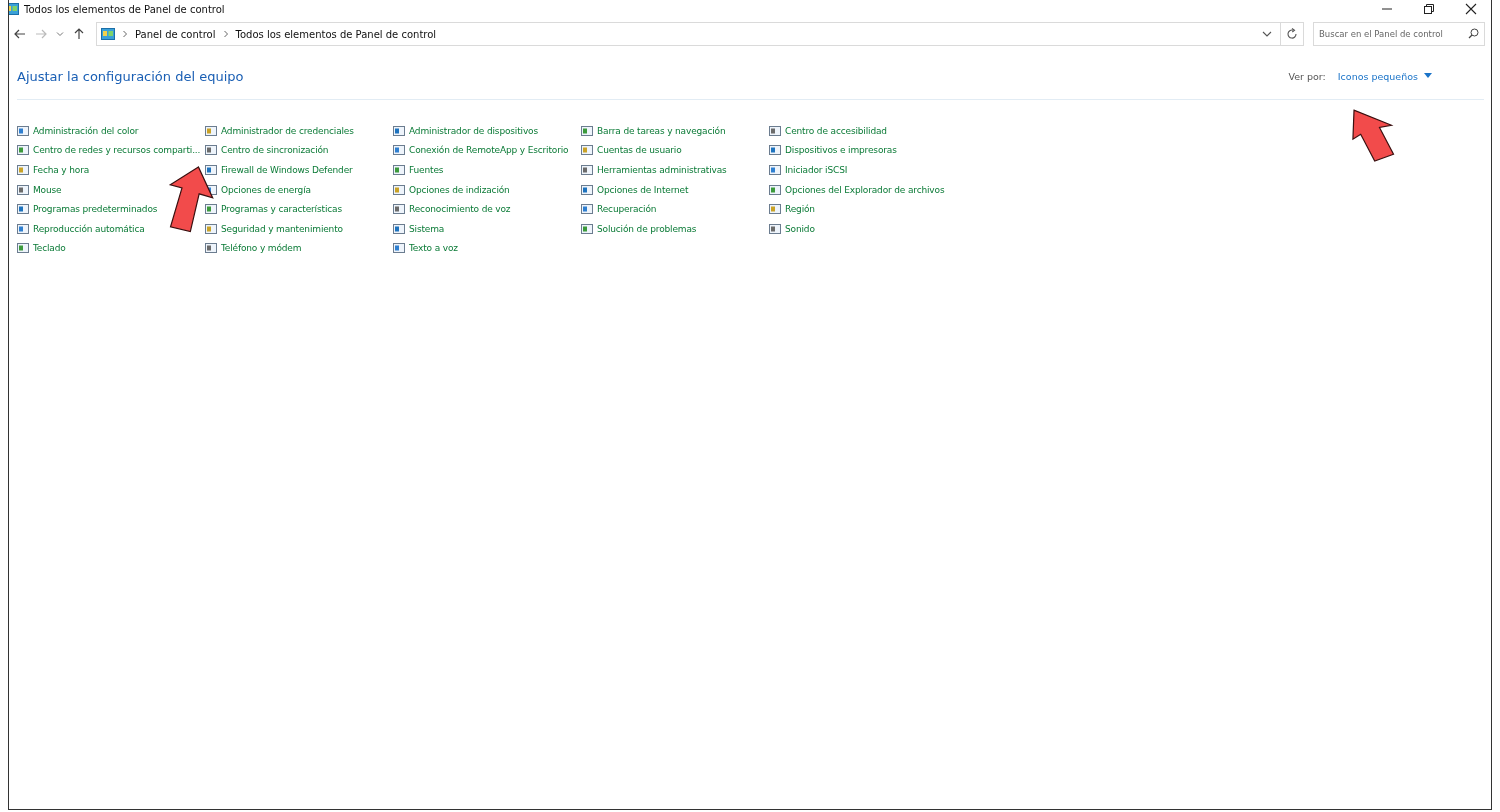 The width and height of the screenshot is (1500, 812). What do you see at coordinates (95, 209) in the screenshot?
I see `control-panel-link: Programas predeterminados` at bounding box center [95, 209].